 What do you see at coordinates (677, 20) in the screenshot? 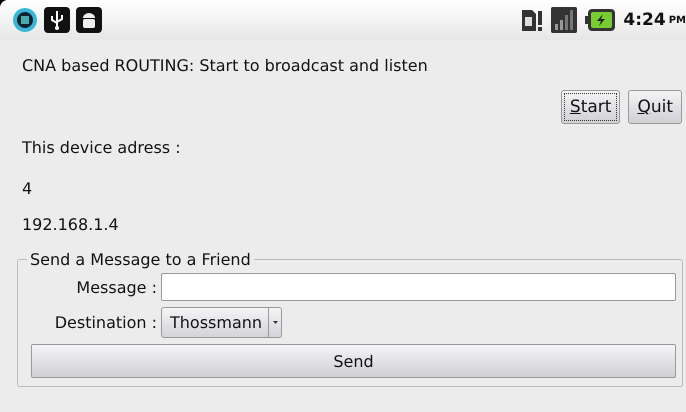
I see `clock-meridiem: PM` at bounding box center [677, 20].